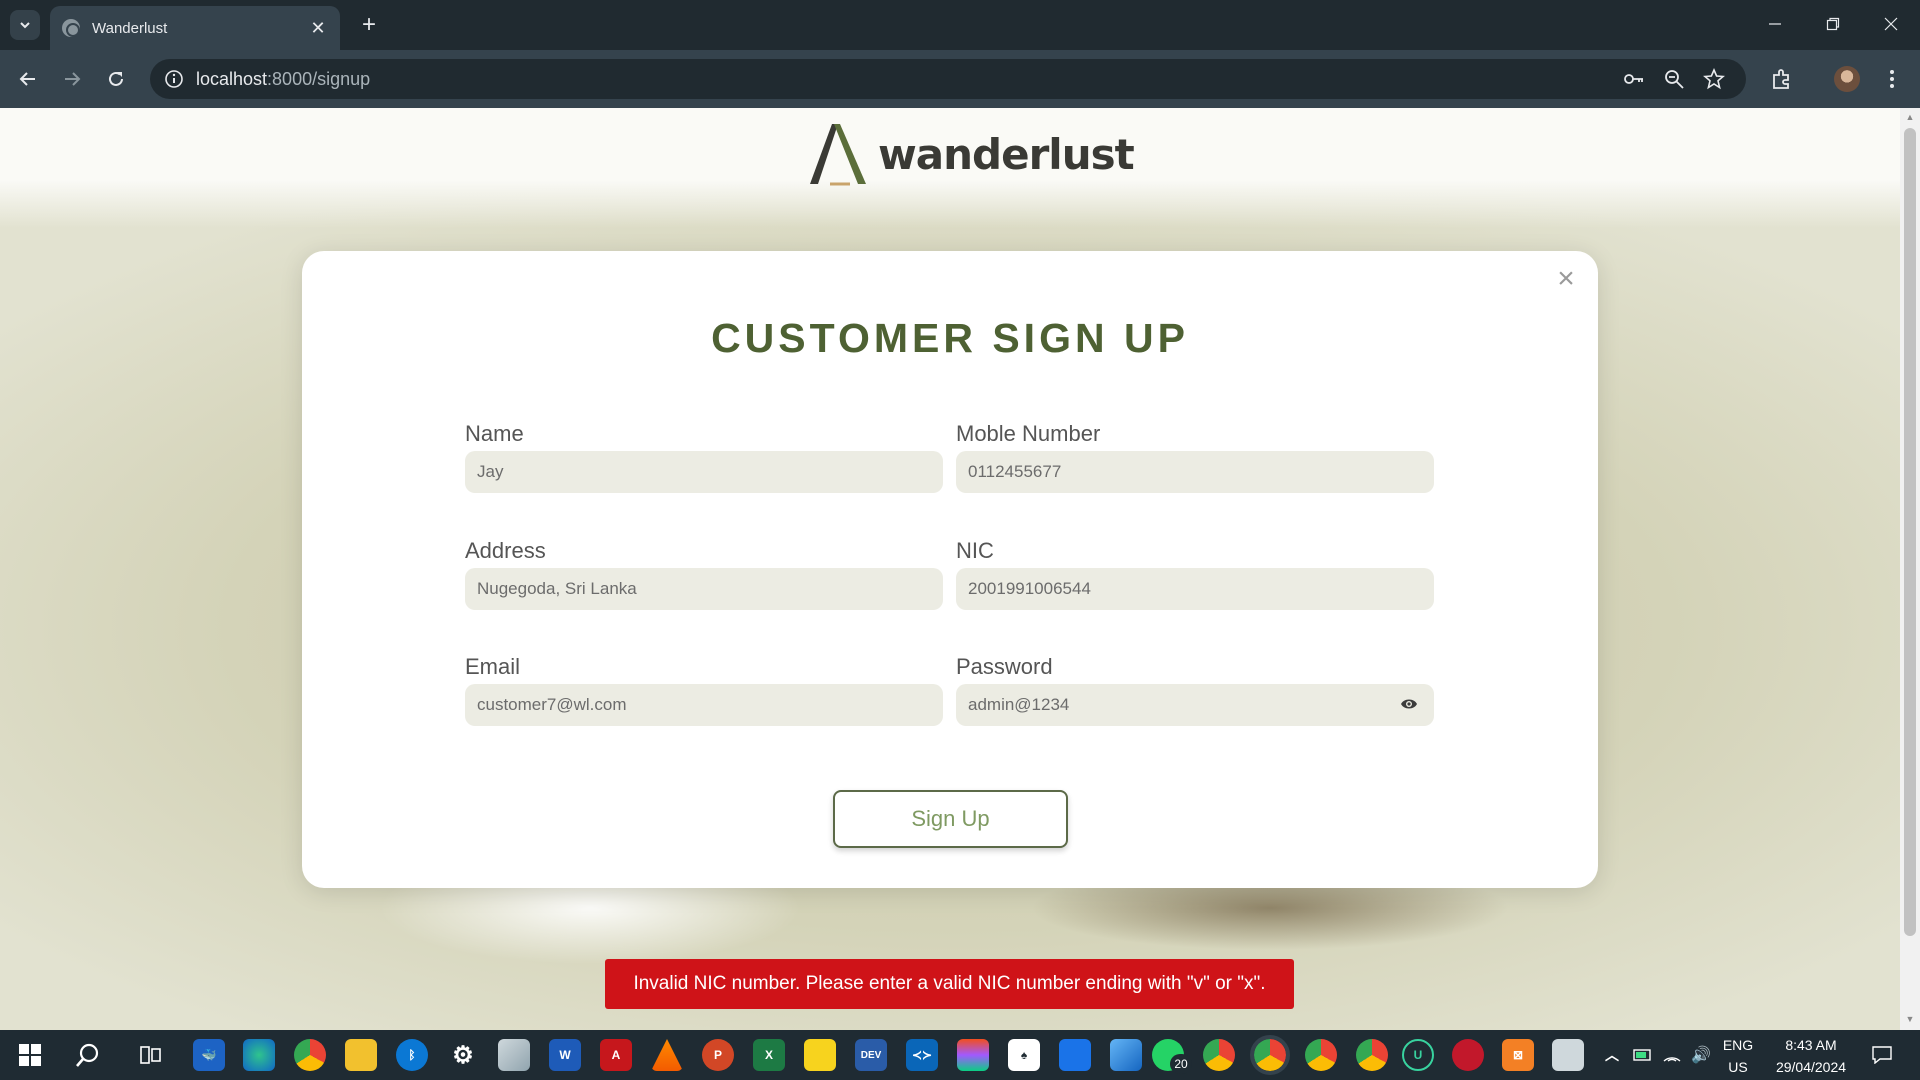 The image size is (1920, 1080). I want to click on mobile-field: Moble Number 0112455677, so click(1195, 457).